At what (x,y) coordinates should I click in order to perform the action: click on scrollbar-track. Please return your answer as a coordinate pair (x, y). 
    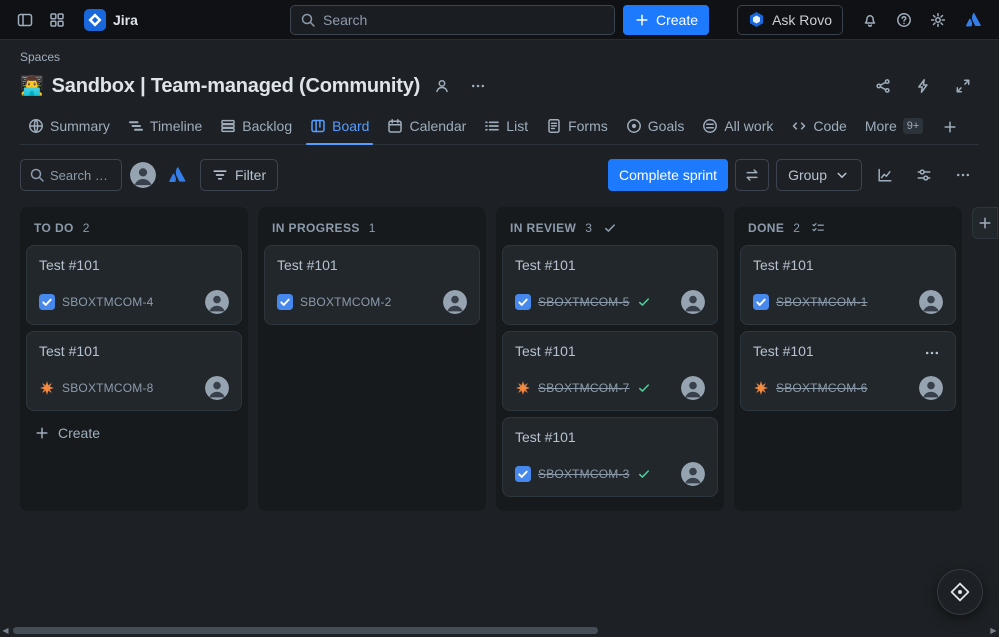
    Looking at the image, I should click on (499, 630).